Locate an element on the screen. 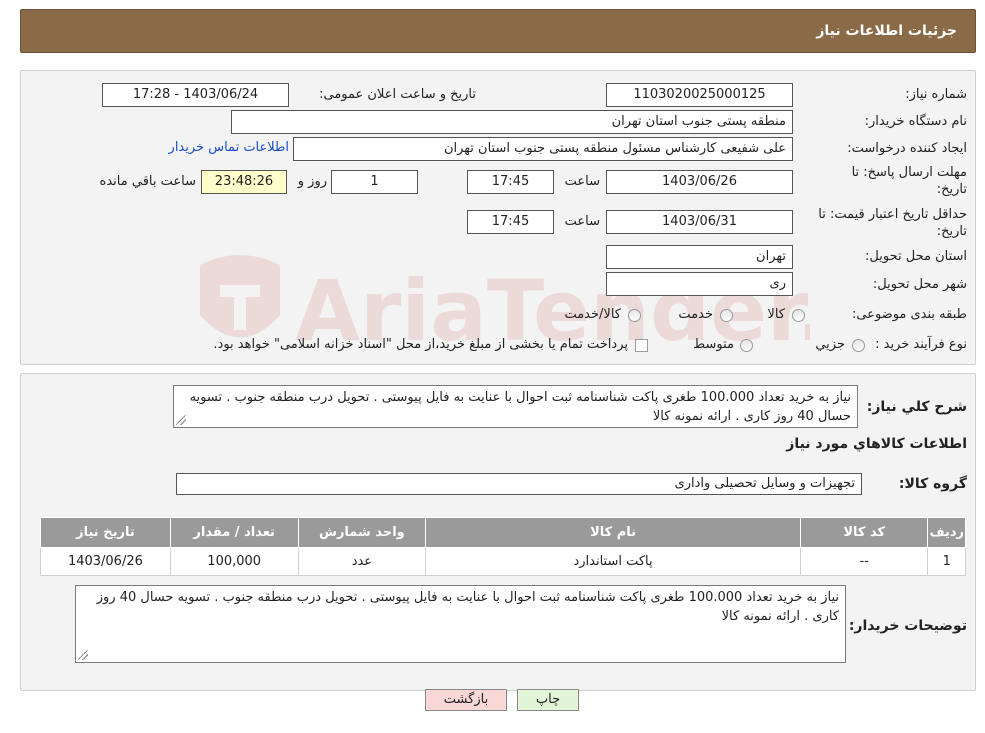 The image size is (985, 733). description-label: شرح کلي نیاز: is located at coordinates (916, 407).